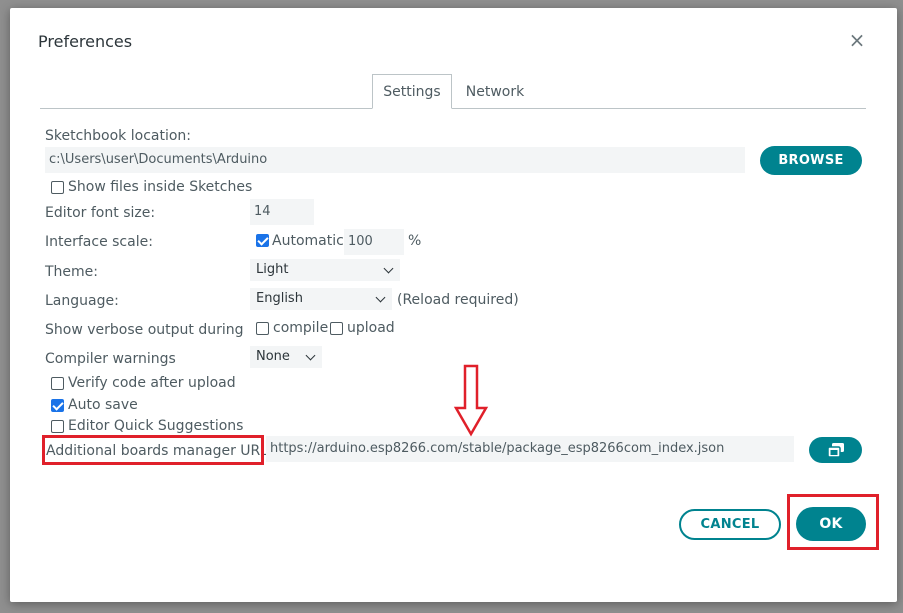 The image size is (903, 613). What do you see at coordinates (282, 212) in the screenshot?
I see `editor-font-size-input: 14` at bounding box center [282, 212].